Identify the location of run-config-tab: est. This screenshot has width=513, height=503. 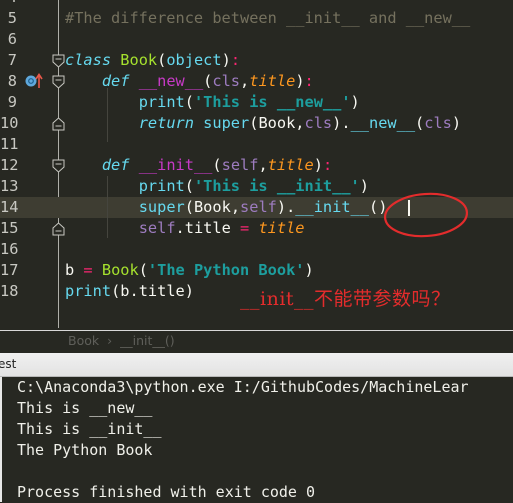
(8, 364).